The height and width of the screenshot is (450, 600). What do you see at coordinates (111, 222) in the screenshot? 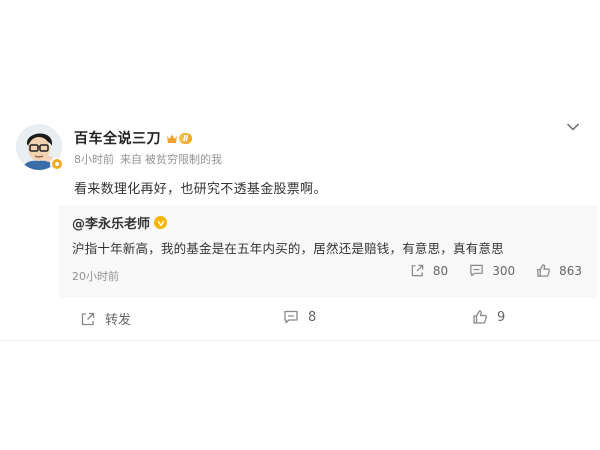
I see `repost-author-name: @李永乐老师` at bounding box center [111, 222].